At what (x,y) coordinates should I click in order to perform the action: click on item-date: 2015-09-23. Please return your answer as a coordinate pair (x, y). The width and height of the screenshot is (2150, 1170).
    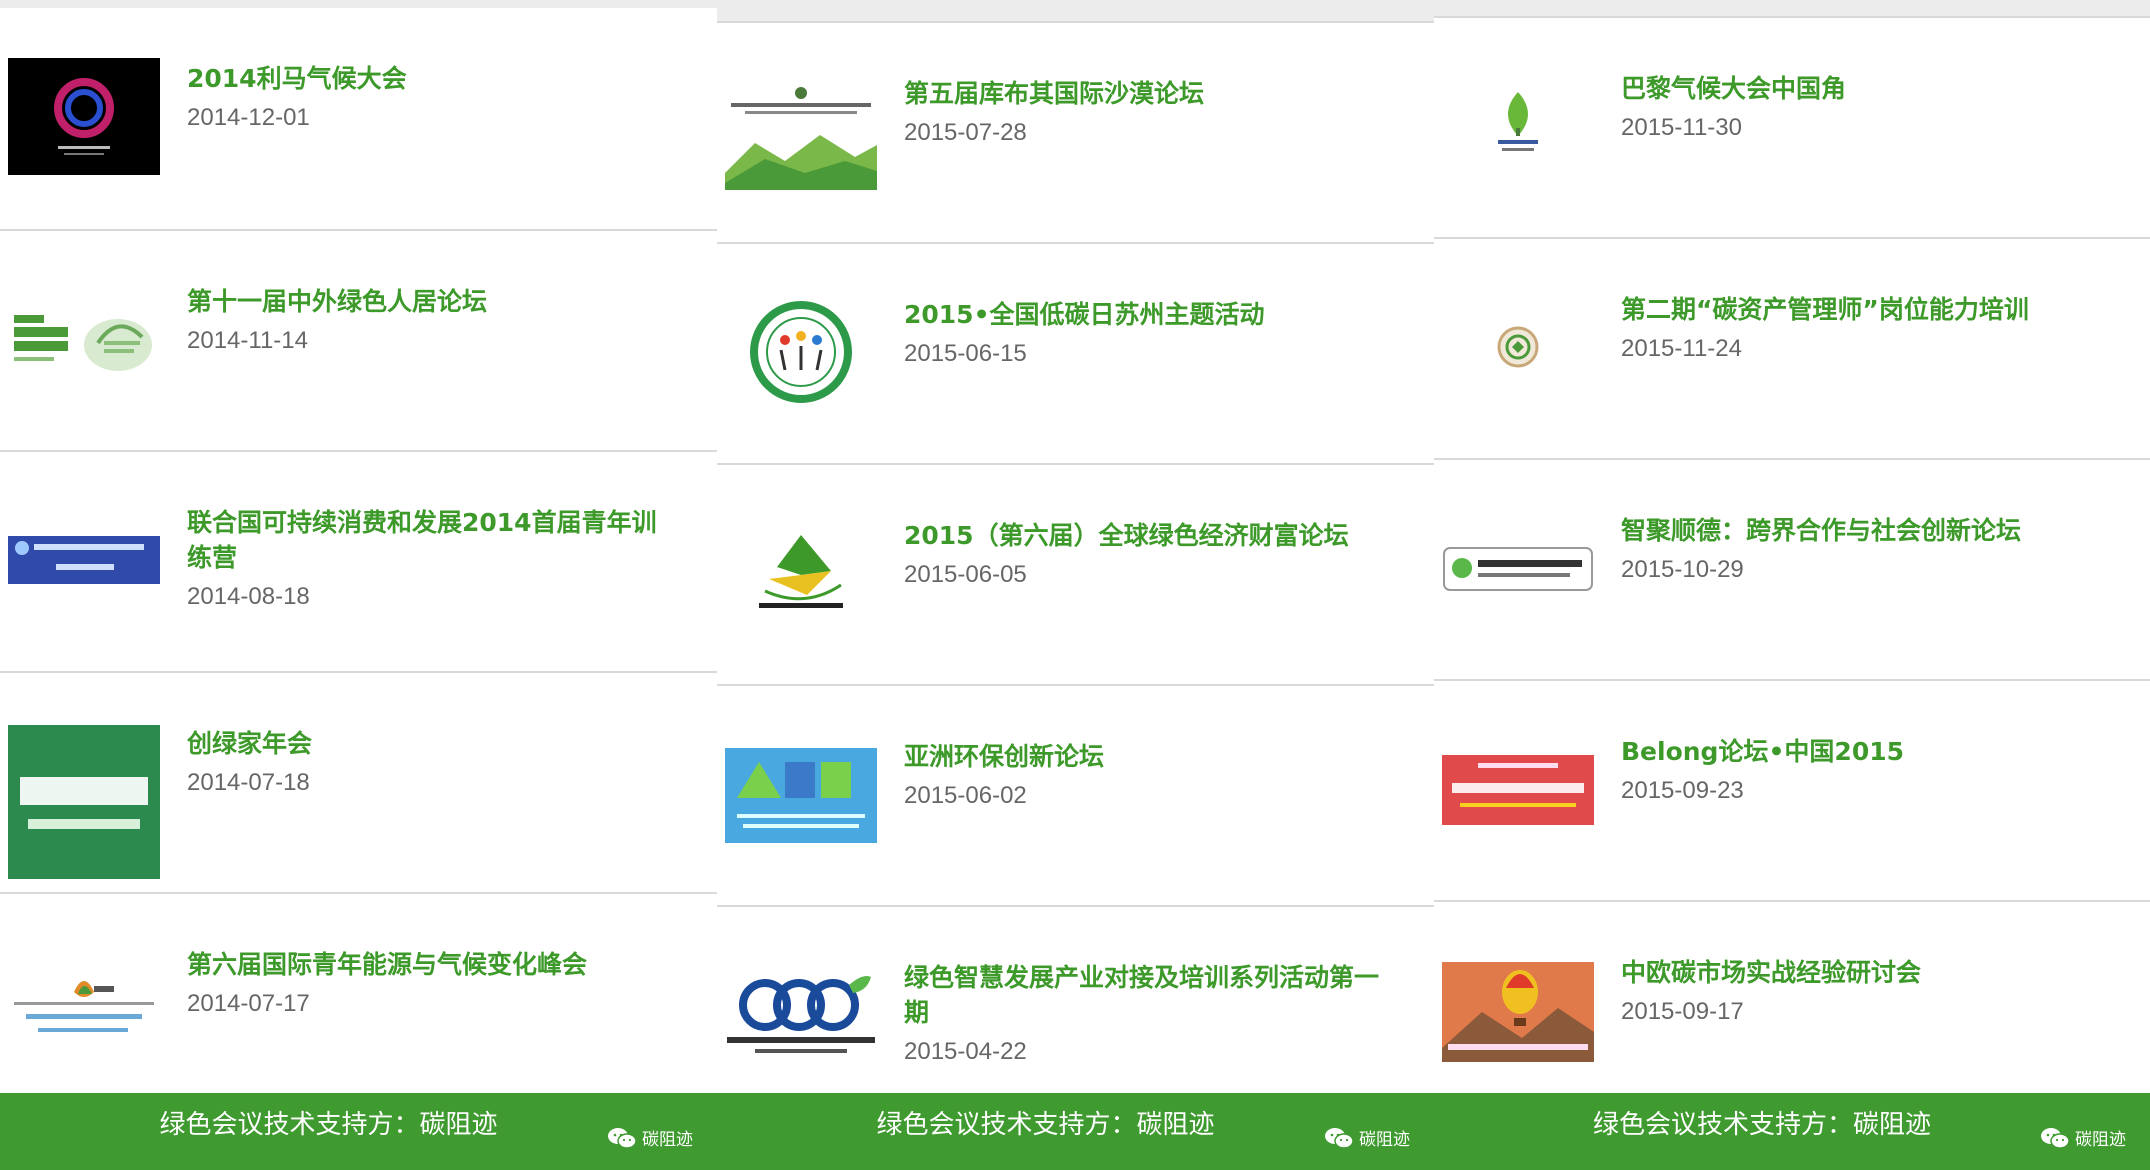
    Looking at the image, I should click on (1682, 790).